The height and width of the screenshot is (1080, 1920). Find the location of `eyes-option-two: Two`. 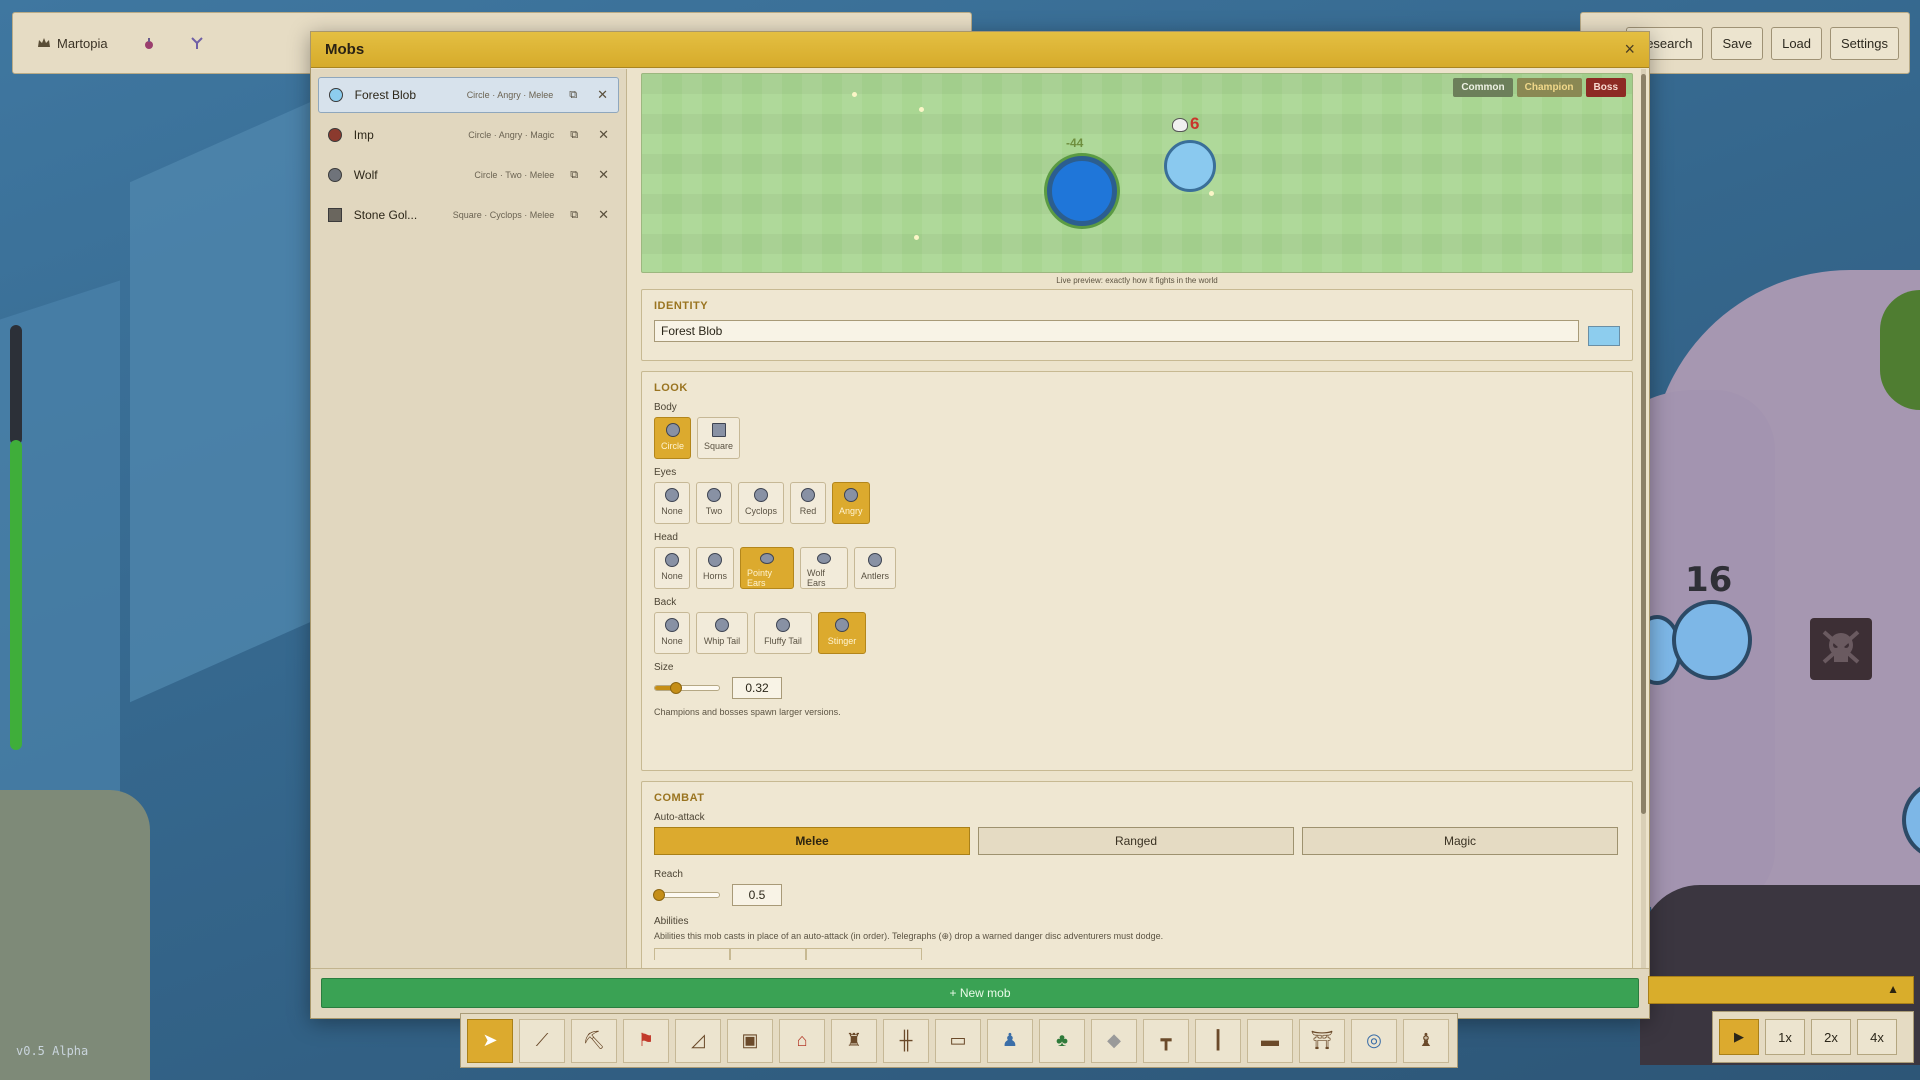

eyes-option-two: Two is located at coordinates (714, 503).